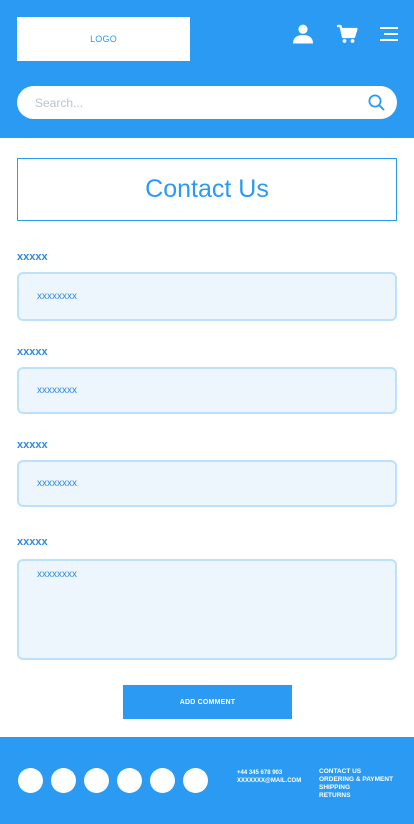  Describe the element at coordinates (32, 445) in the screenshot. I see `field-label-3: xxxxx` at that location.